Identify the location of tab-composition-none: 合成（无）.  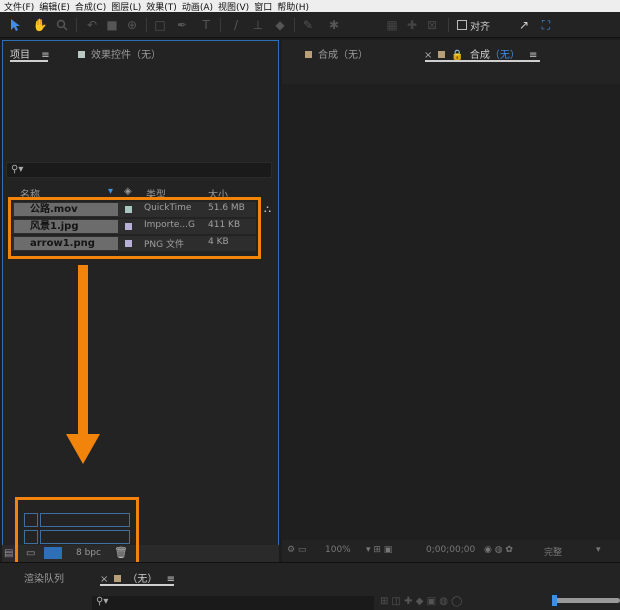
(336, 53).